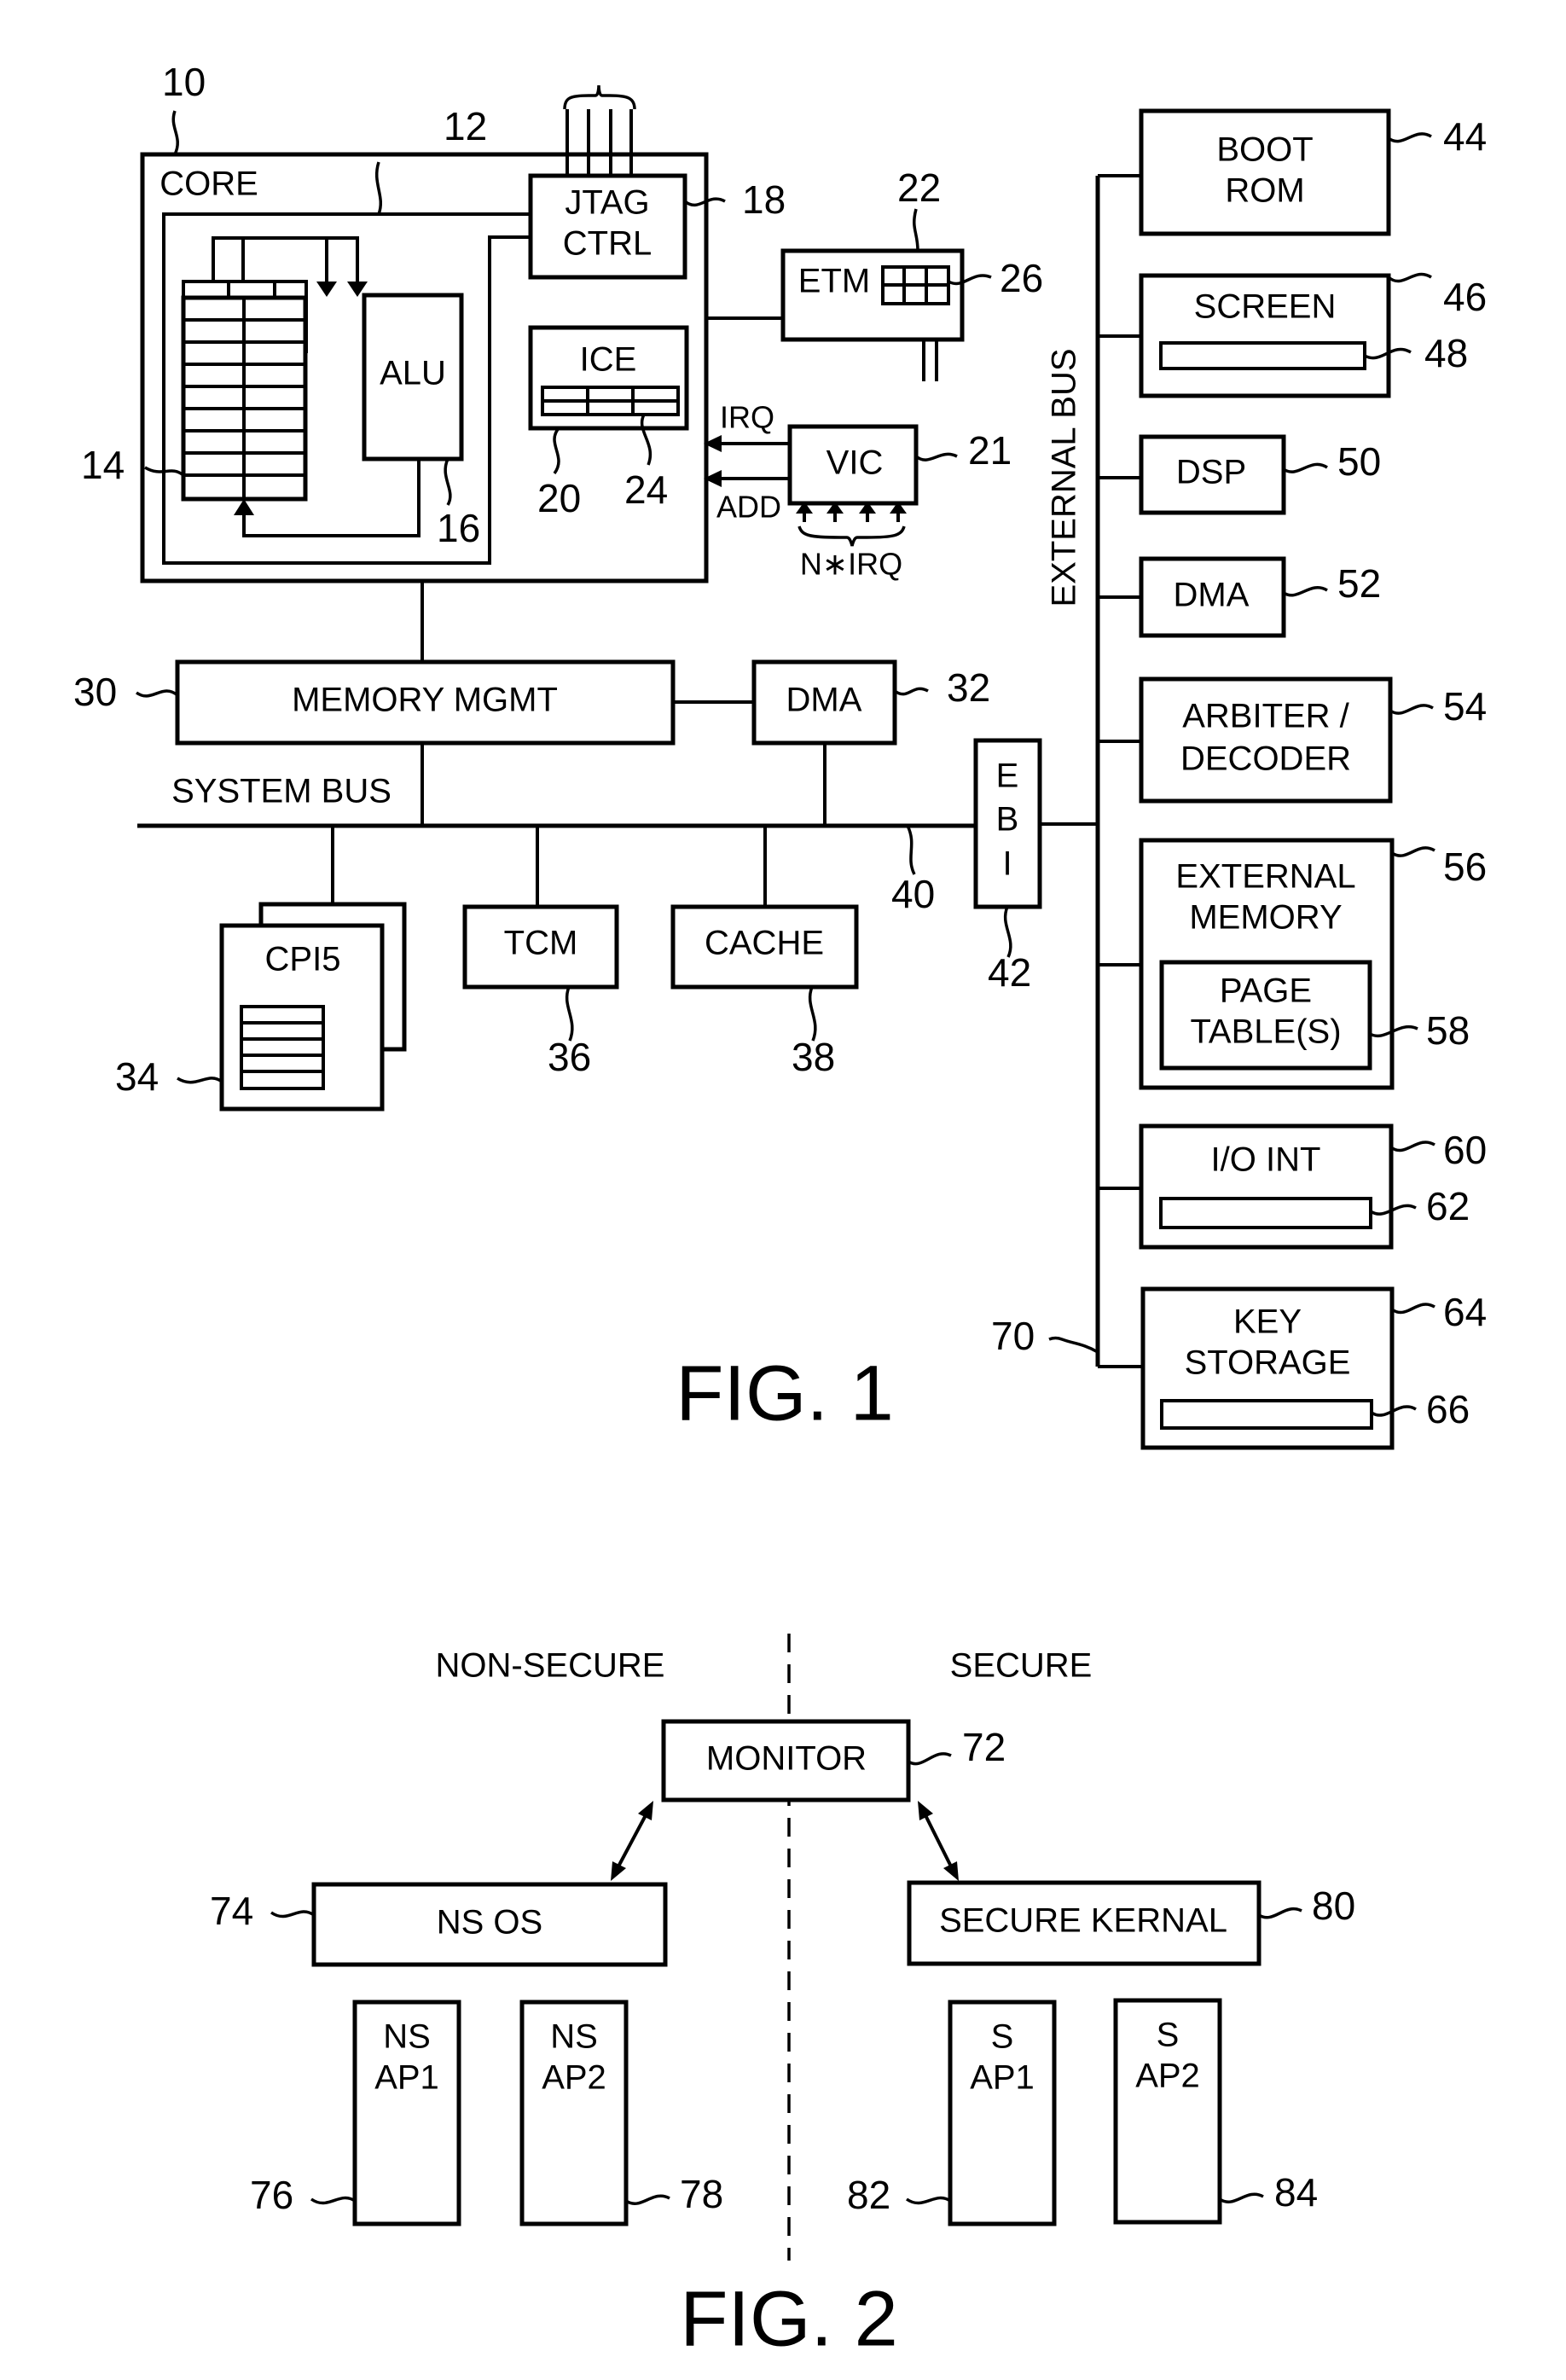 This screenshot has height=2380, width=1566. Describe the element at coordinates (1002, 2078) in the screenshot. I see `s-ap1-label-line2: AP1` at that location.